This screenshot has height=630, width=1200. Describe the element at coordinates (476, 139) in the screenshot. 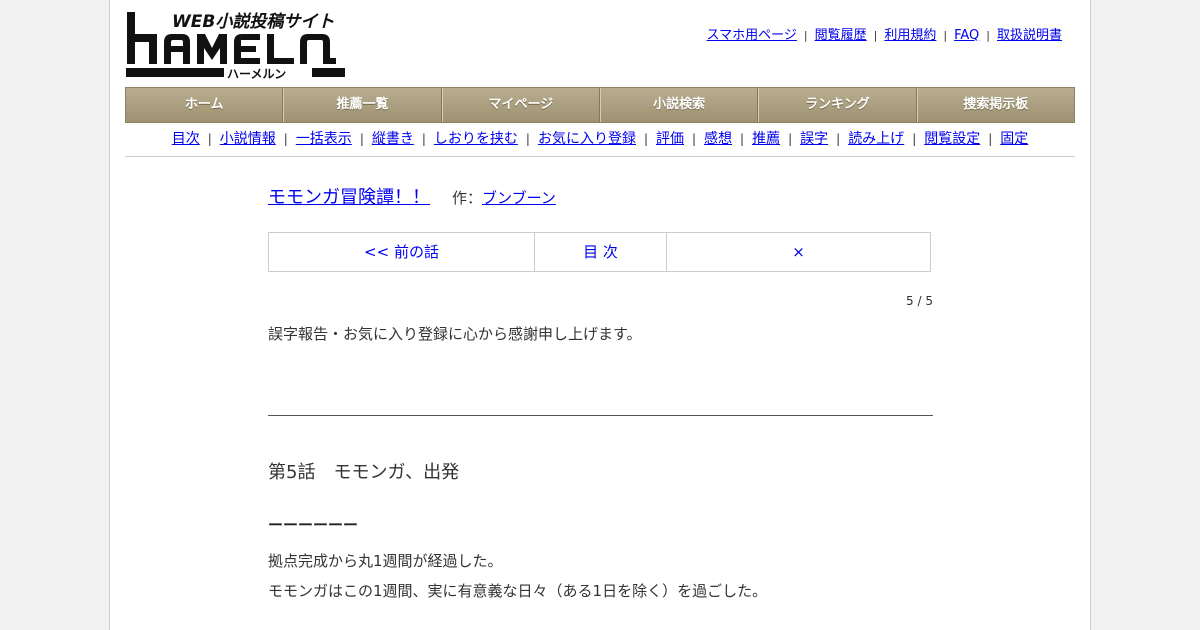

I see `subnav-bookmark: しおりを挟む` at that location.